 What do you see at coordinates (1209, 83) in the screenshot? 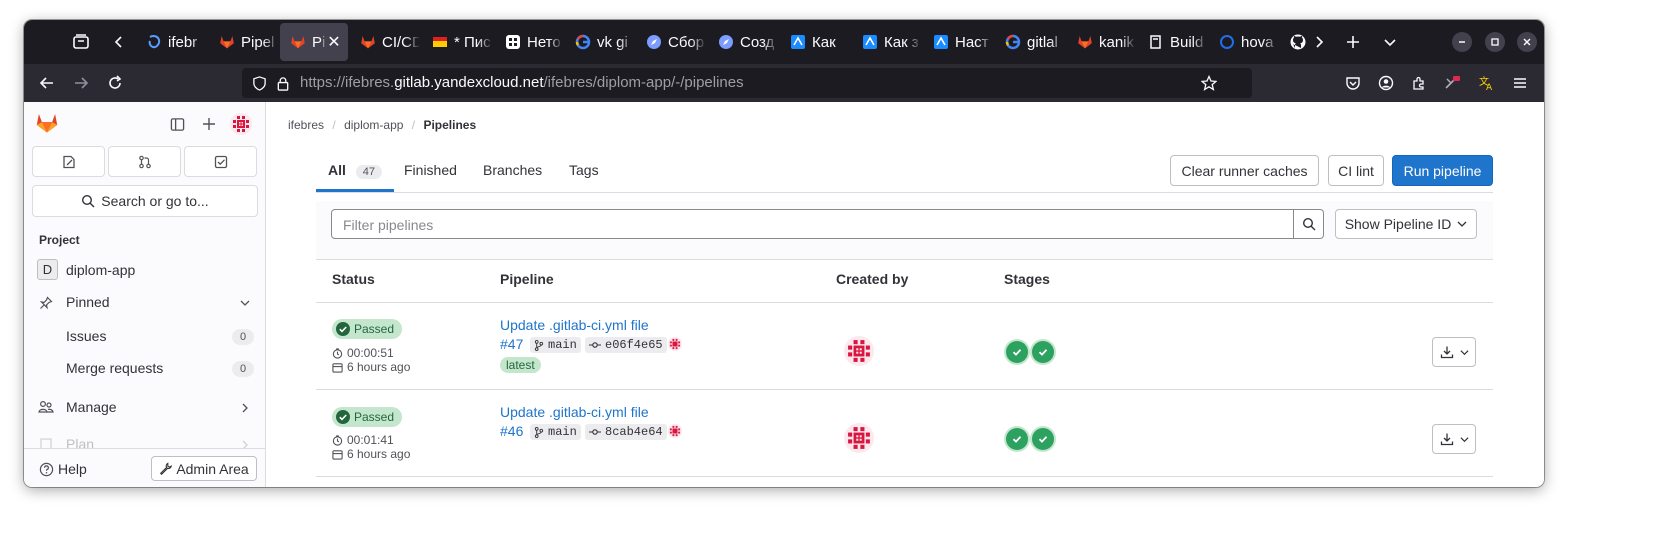
I see `bookmark-star-icon` at bounding box center [1209, 83].